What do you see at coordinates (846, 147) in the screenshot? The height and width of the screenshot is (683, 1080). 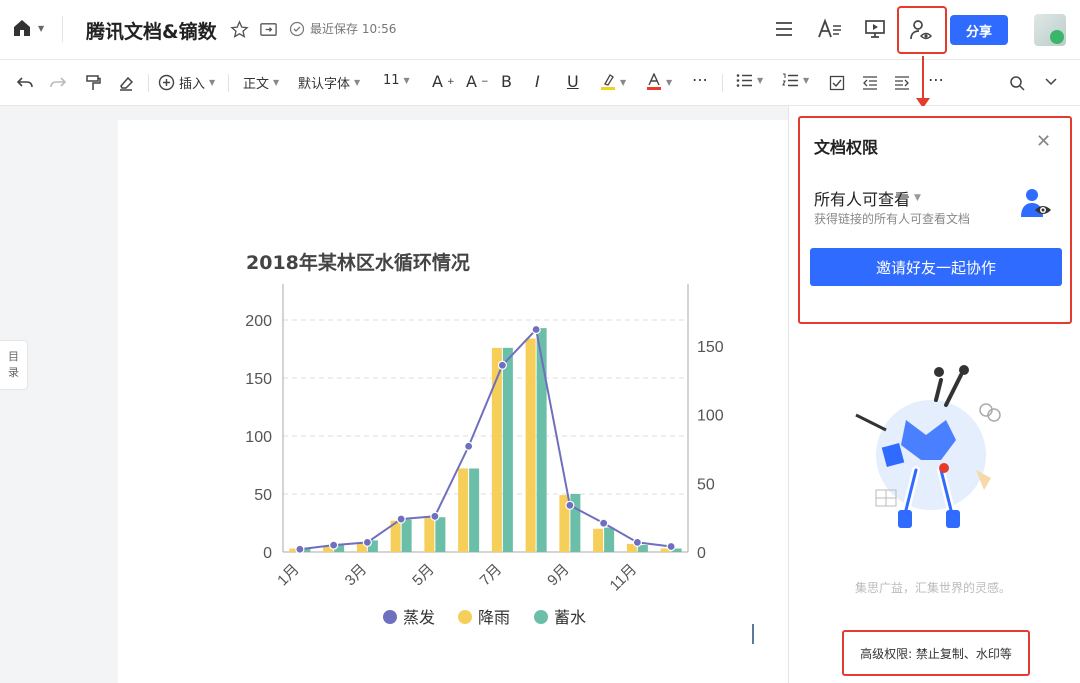 I see `permission-title: 文档权限` at bounding box center [846, 147].